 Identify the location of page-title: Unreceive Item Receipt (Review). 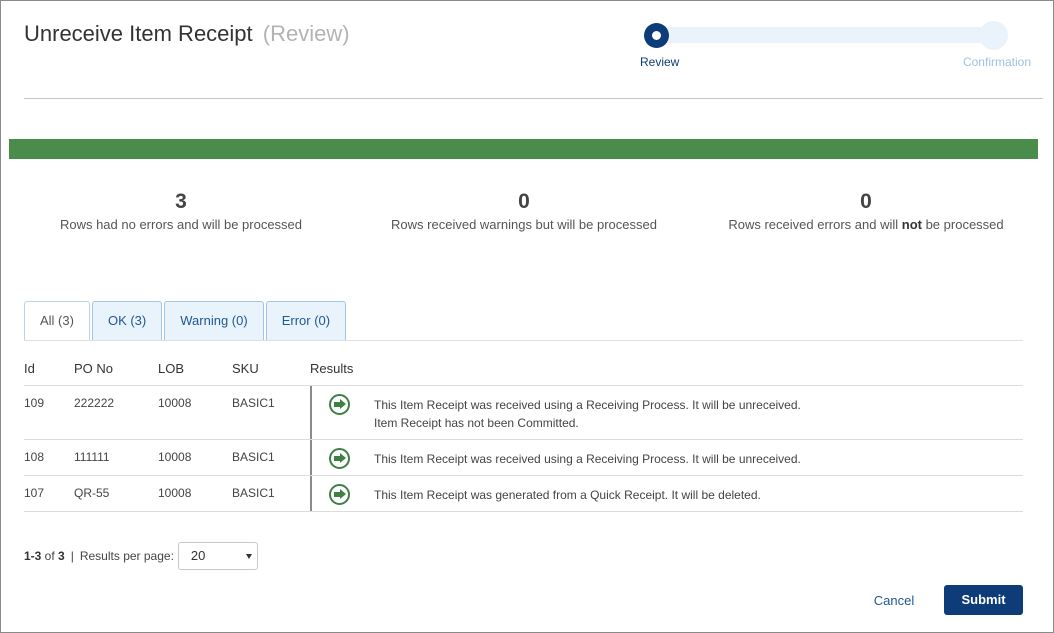
(187, 34).